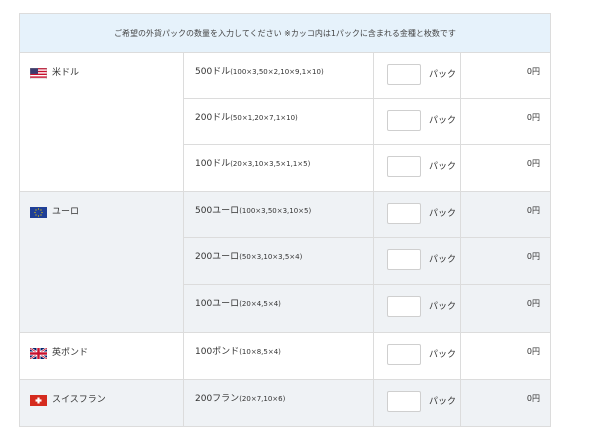  What do you see at coordinates (38, 73) in the screenshot?
I see `us-flag-icon` at bounding box center [38, 73].